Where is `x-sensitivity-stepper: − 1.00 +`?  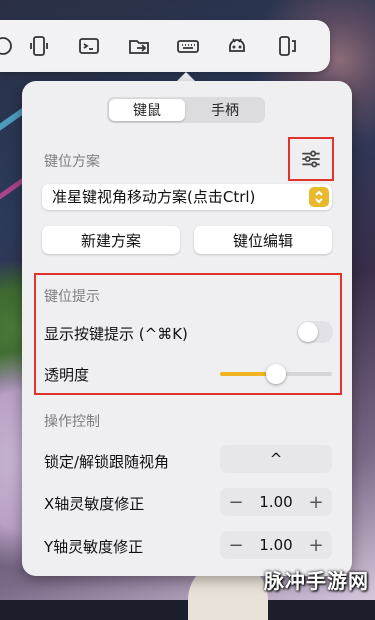
x-sensitivity-stepper: − 1.00 + is located at coordinates (276, 502).